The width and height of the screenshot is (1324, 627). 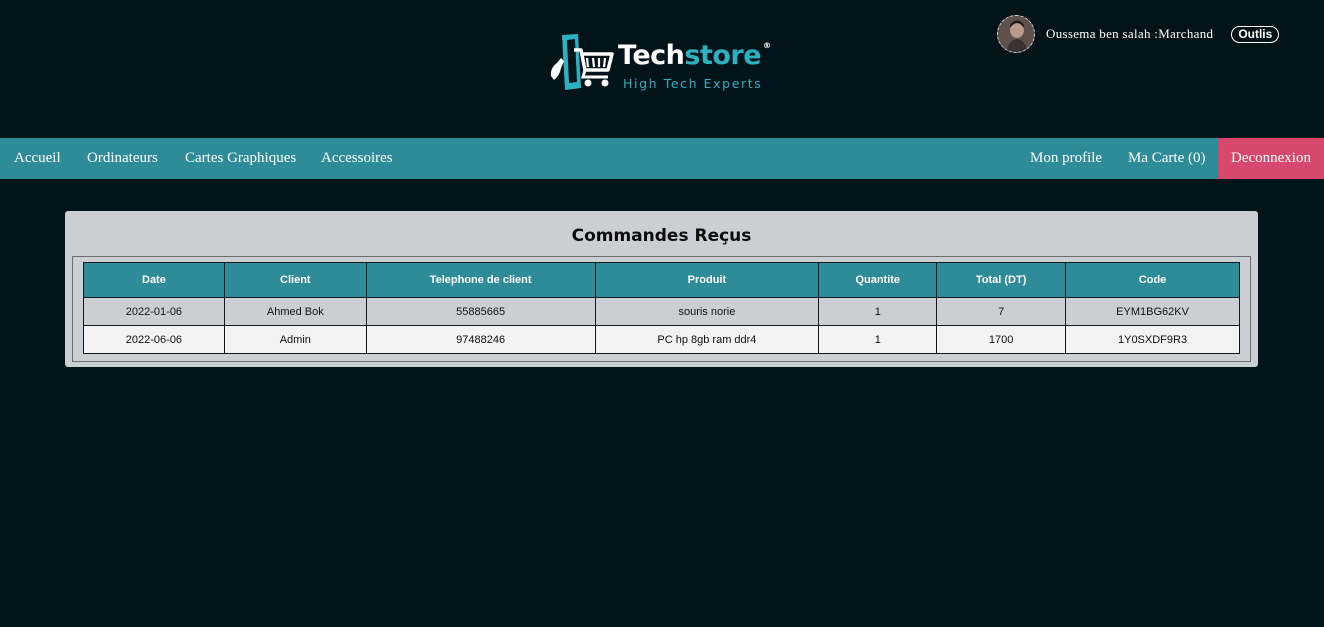 What do you see at coordinates (154, 339) in the screenshot?
I see `cell-date: 2022-06-06` at bounding box center [154, 339].